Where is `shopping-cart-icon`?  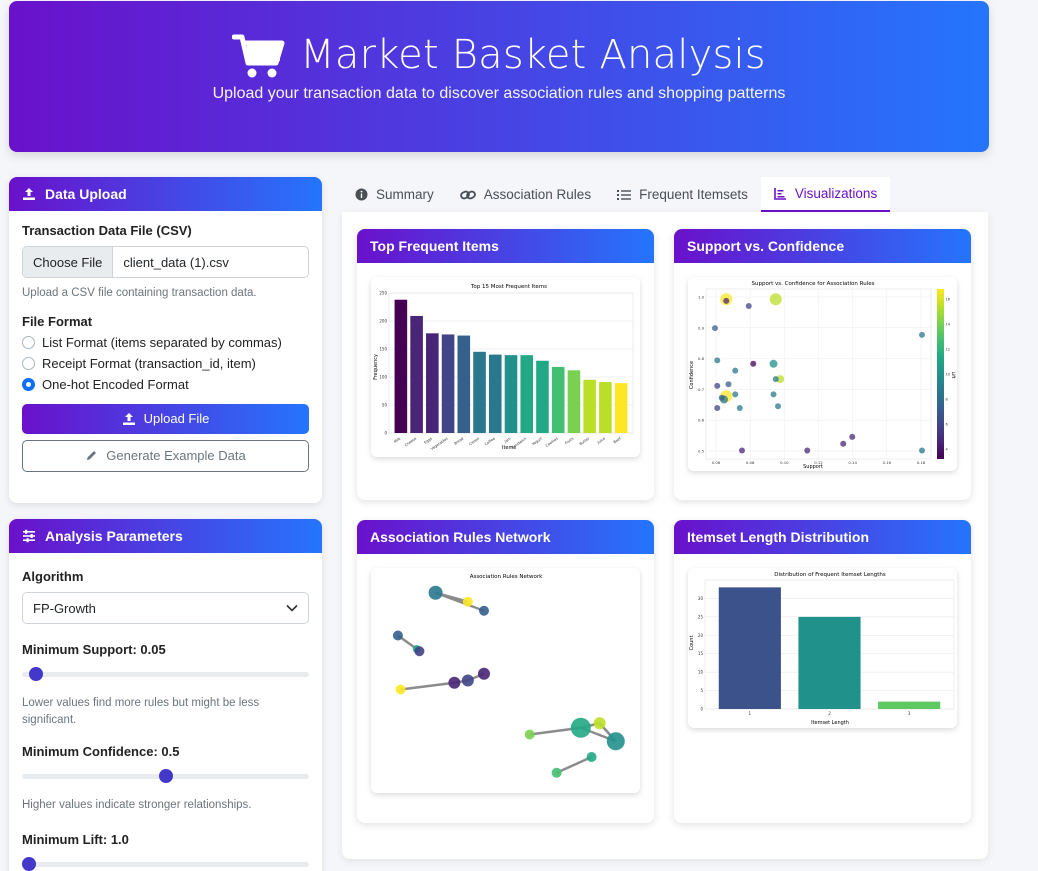 shopping-cart-icon is located at coordinates (258, 56).